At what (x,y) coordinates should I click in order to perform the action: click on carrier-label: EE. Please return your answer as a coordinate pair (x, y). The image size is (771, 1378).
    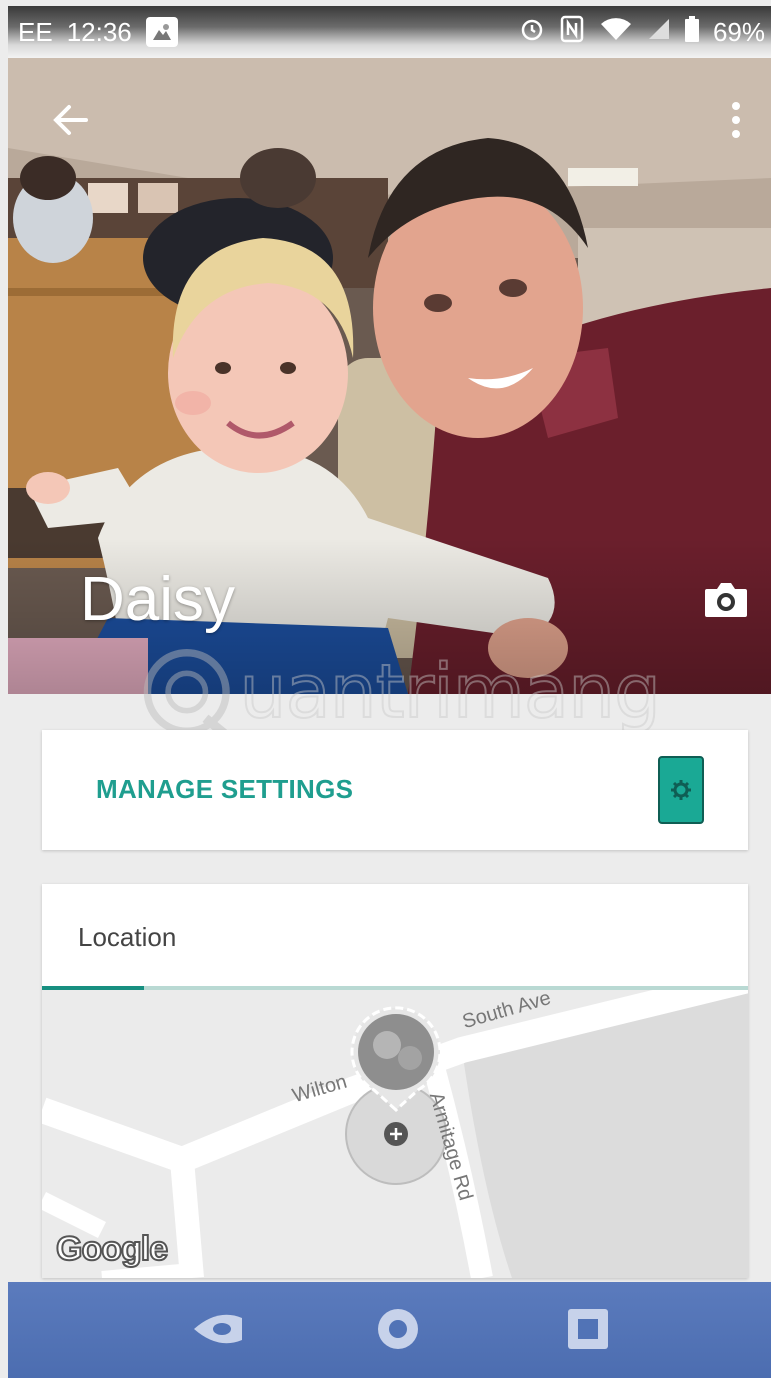
    Looking at the image, I should click on (35, 31).